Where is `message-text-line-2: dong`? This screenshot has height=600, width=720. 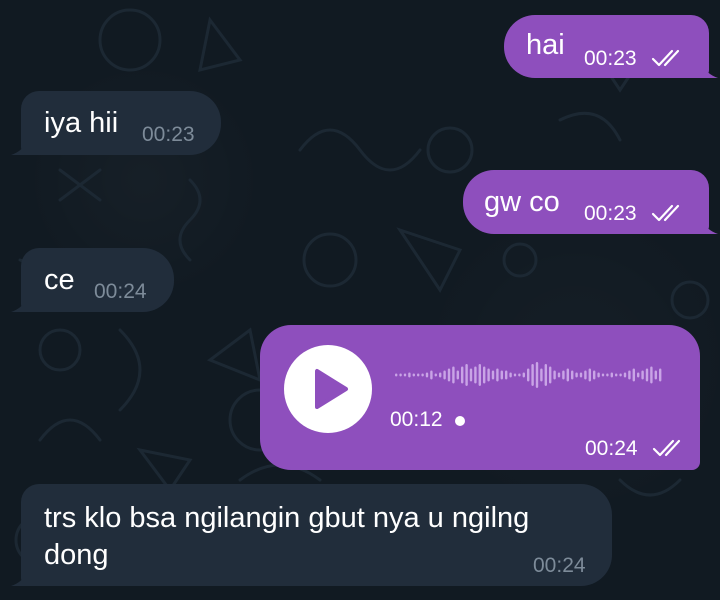 message-text-line-2: dong is located at coordinates (76, 555).